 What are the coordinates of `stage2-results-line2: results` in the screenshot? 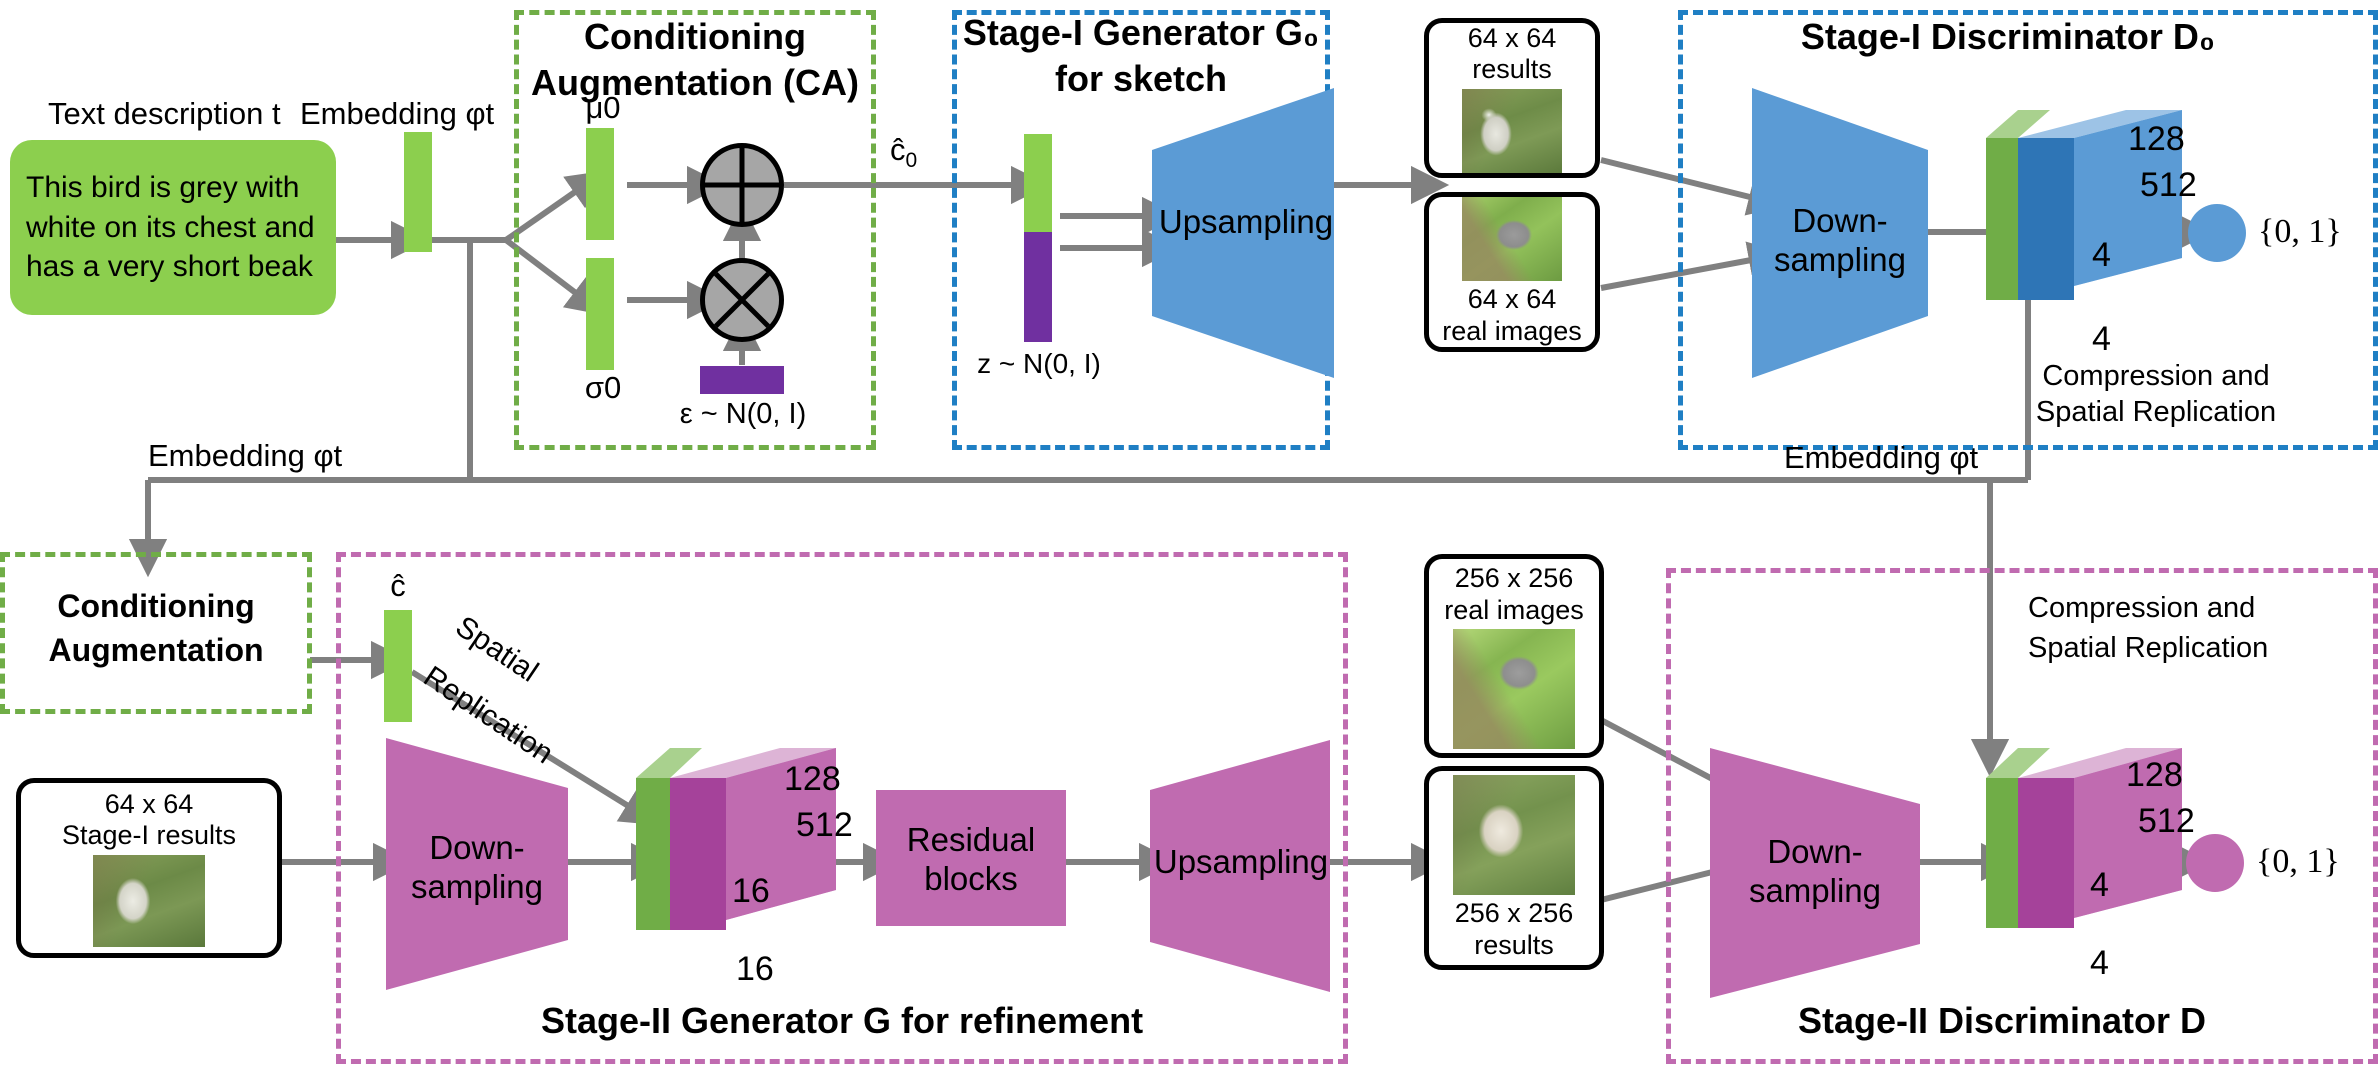 It's located at (1514, 944).